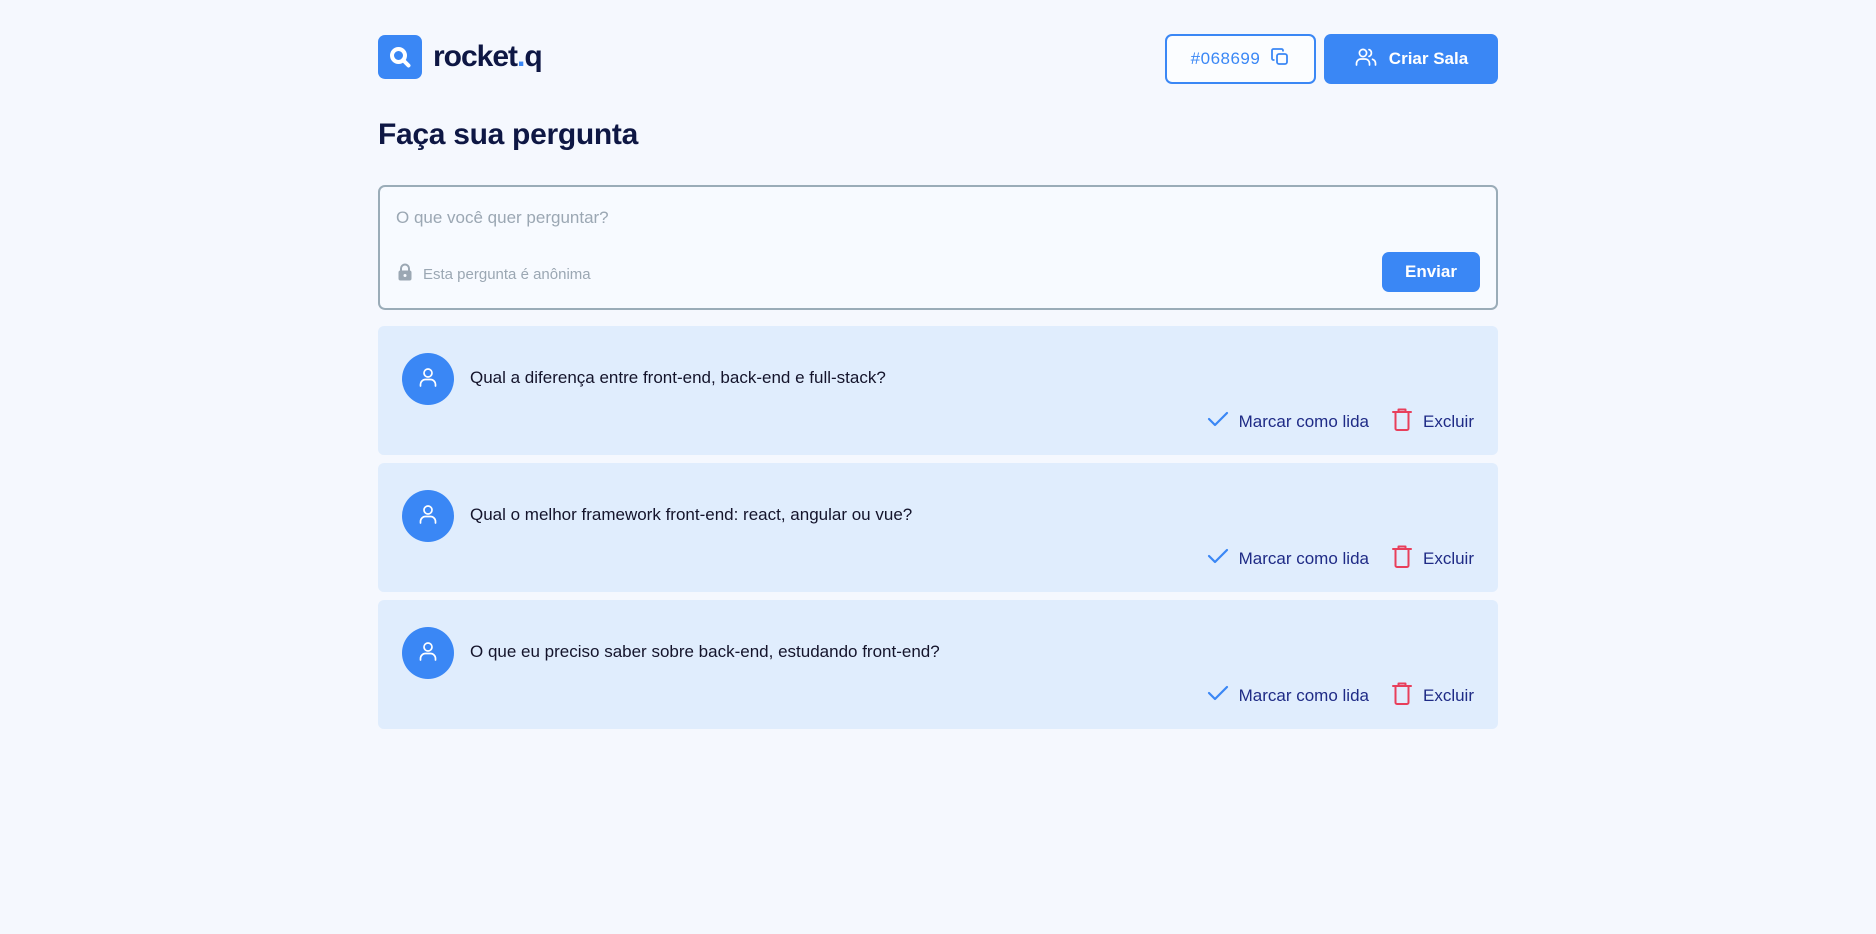 This screenshot has width=1876, height=934. Describe the element at coordinates (1366, 59) in the screenshot. I see `users-icon` at that location.